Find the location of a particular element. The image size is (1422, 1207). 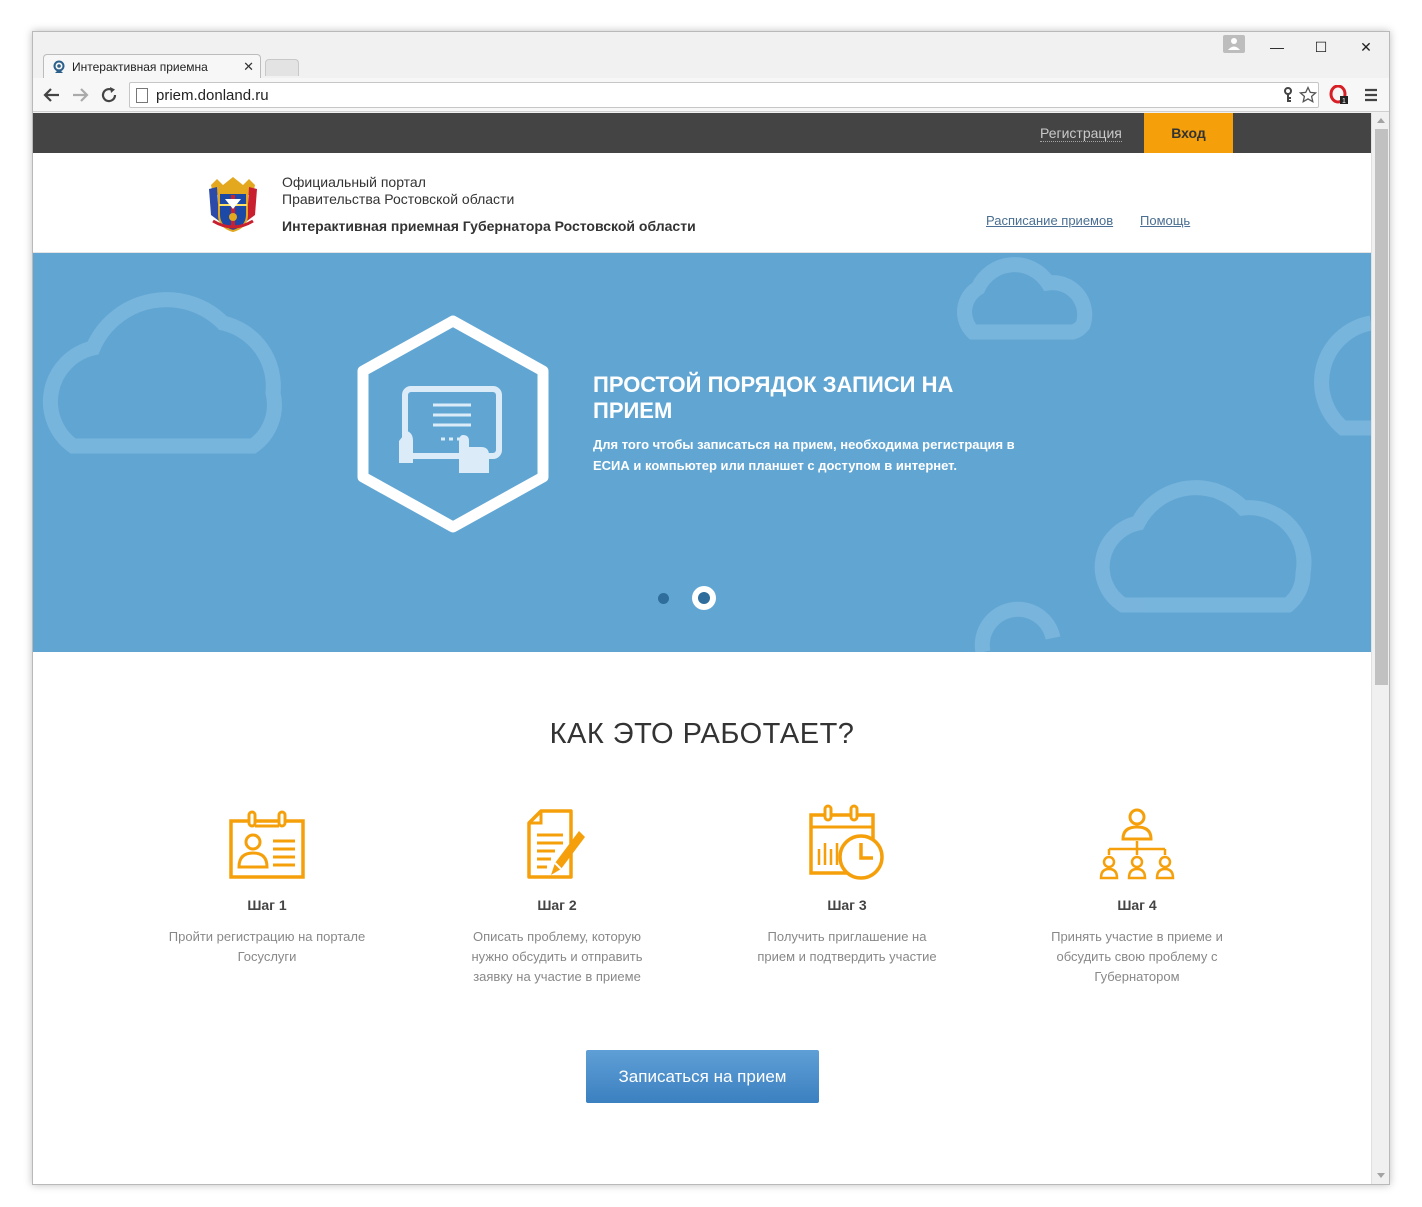

svg-text: 1 is located at coordinates (1344, 101).